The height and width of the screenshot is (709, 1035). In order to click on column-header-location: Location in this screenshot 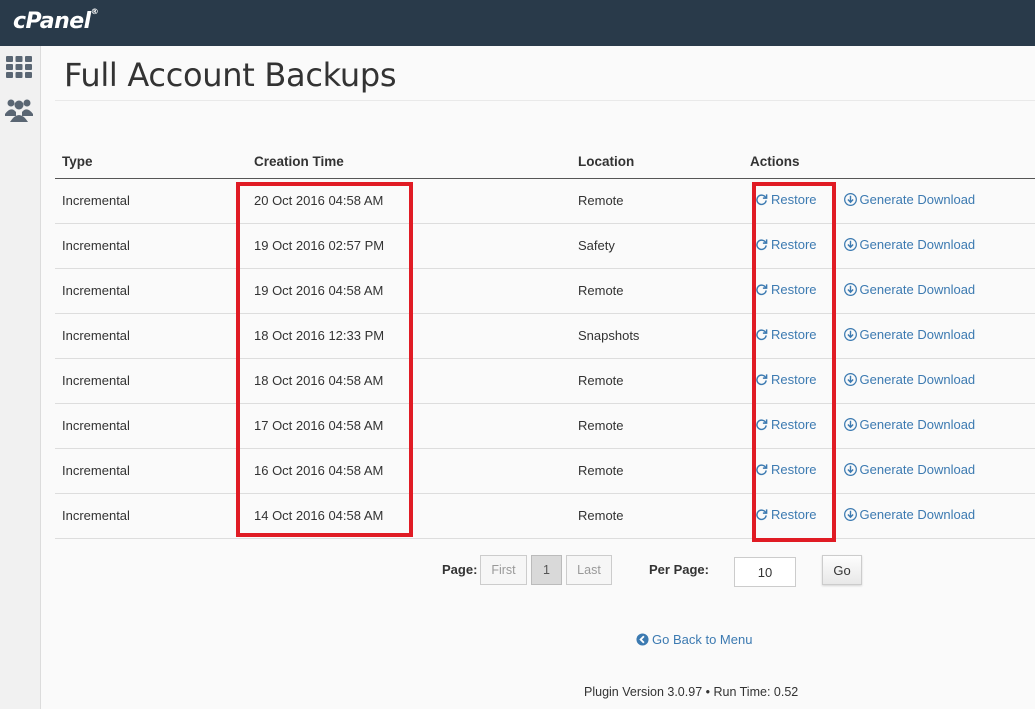, I will do `click(657, 162)`.